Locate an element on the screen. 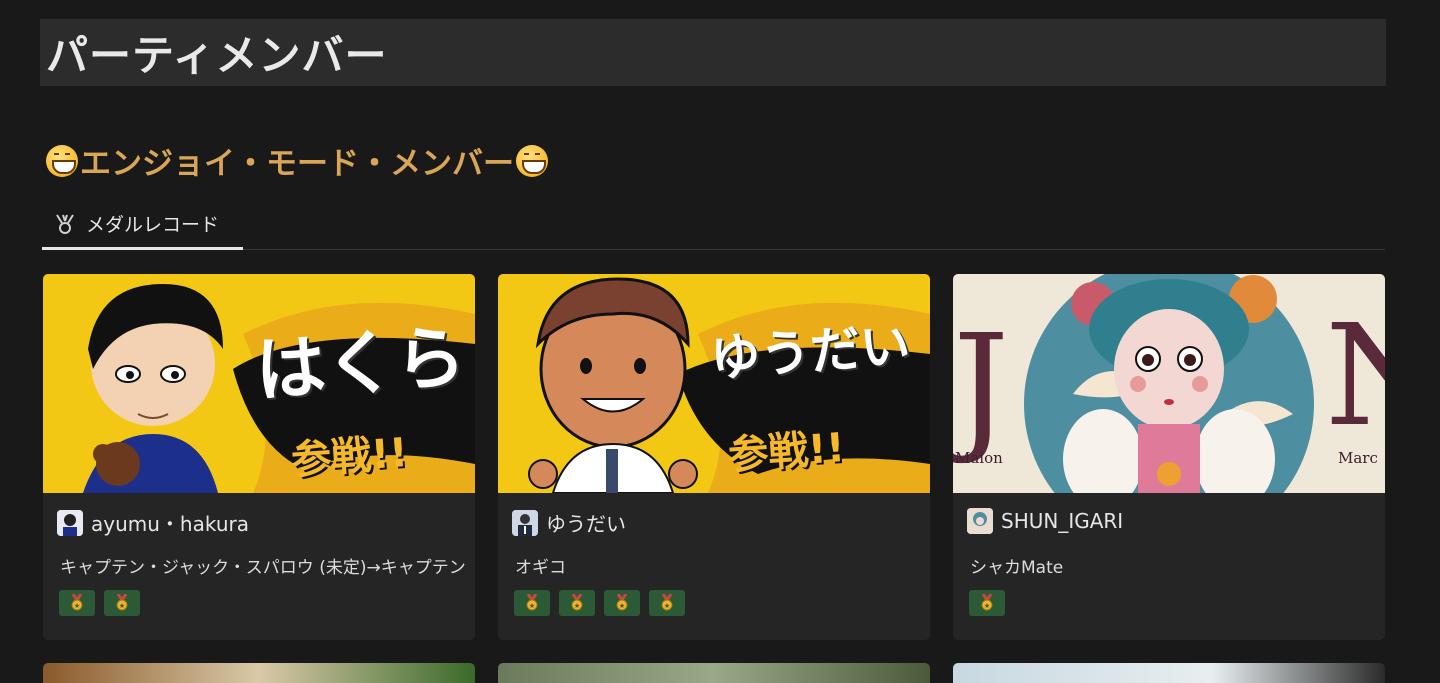 Image resolution: width=1440 pixels, height=683 pixels. page-title: パーティメンバー is located at coordinates (217, 55).